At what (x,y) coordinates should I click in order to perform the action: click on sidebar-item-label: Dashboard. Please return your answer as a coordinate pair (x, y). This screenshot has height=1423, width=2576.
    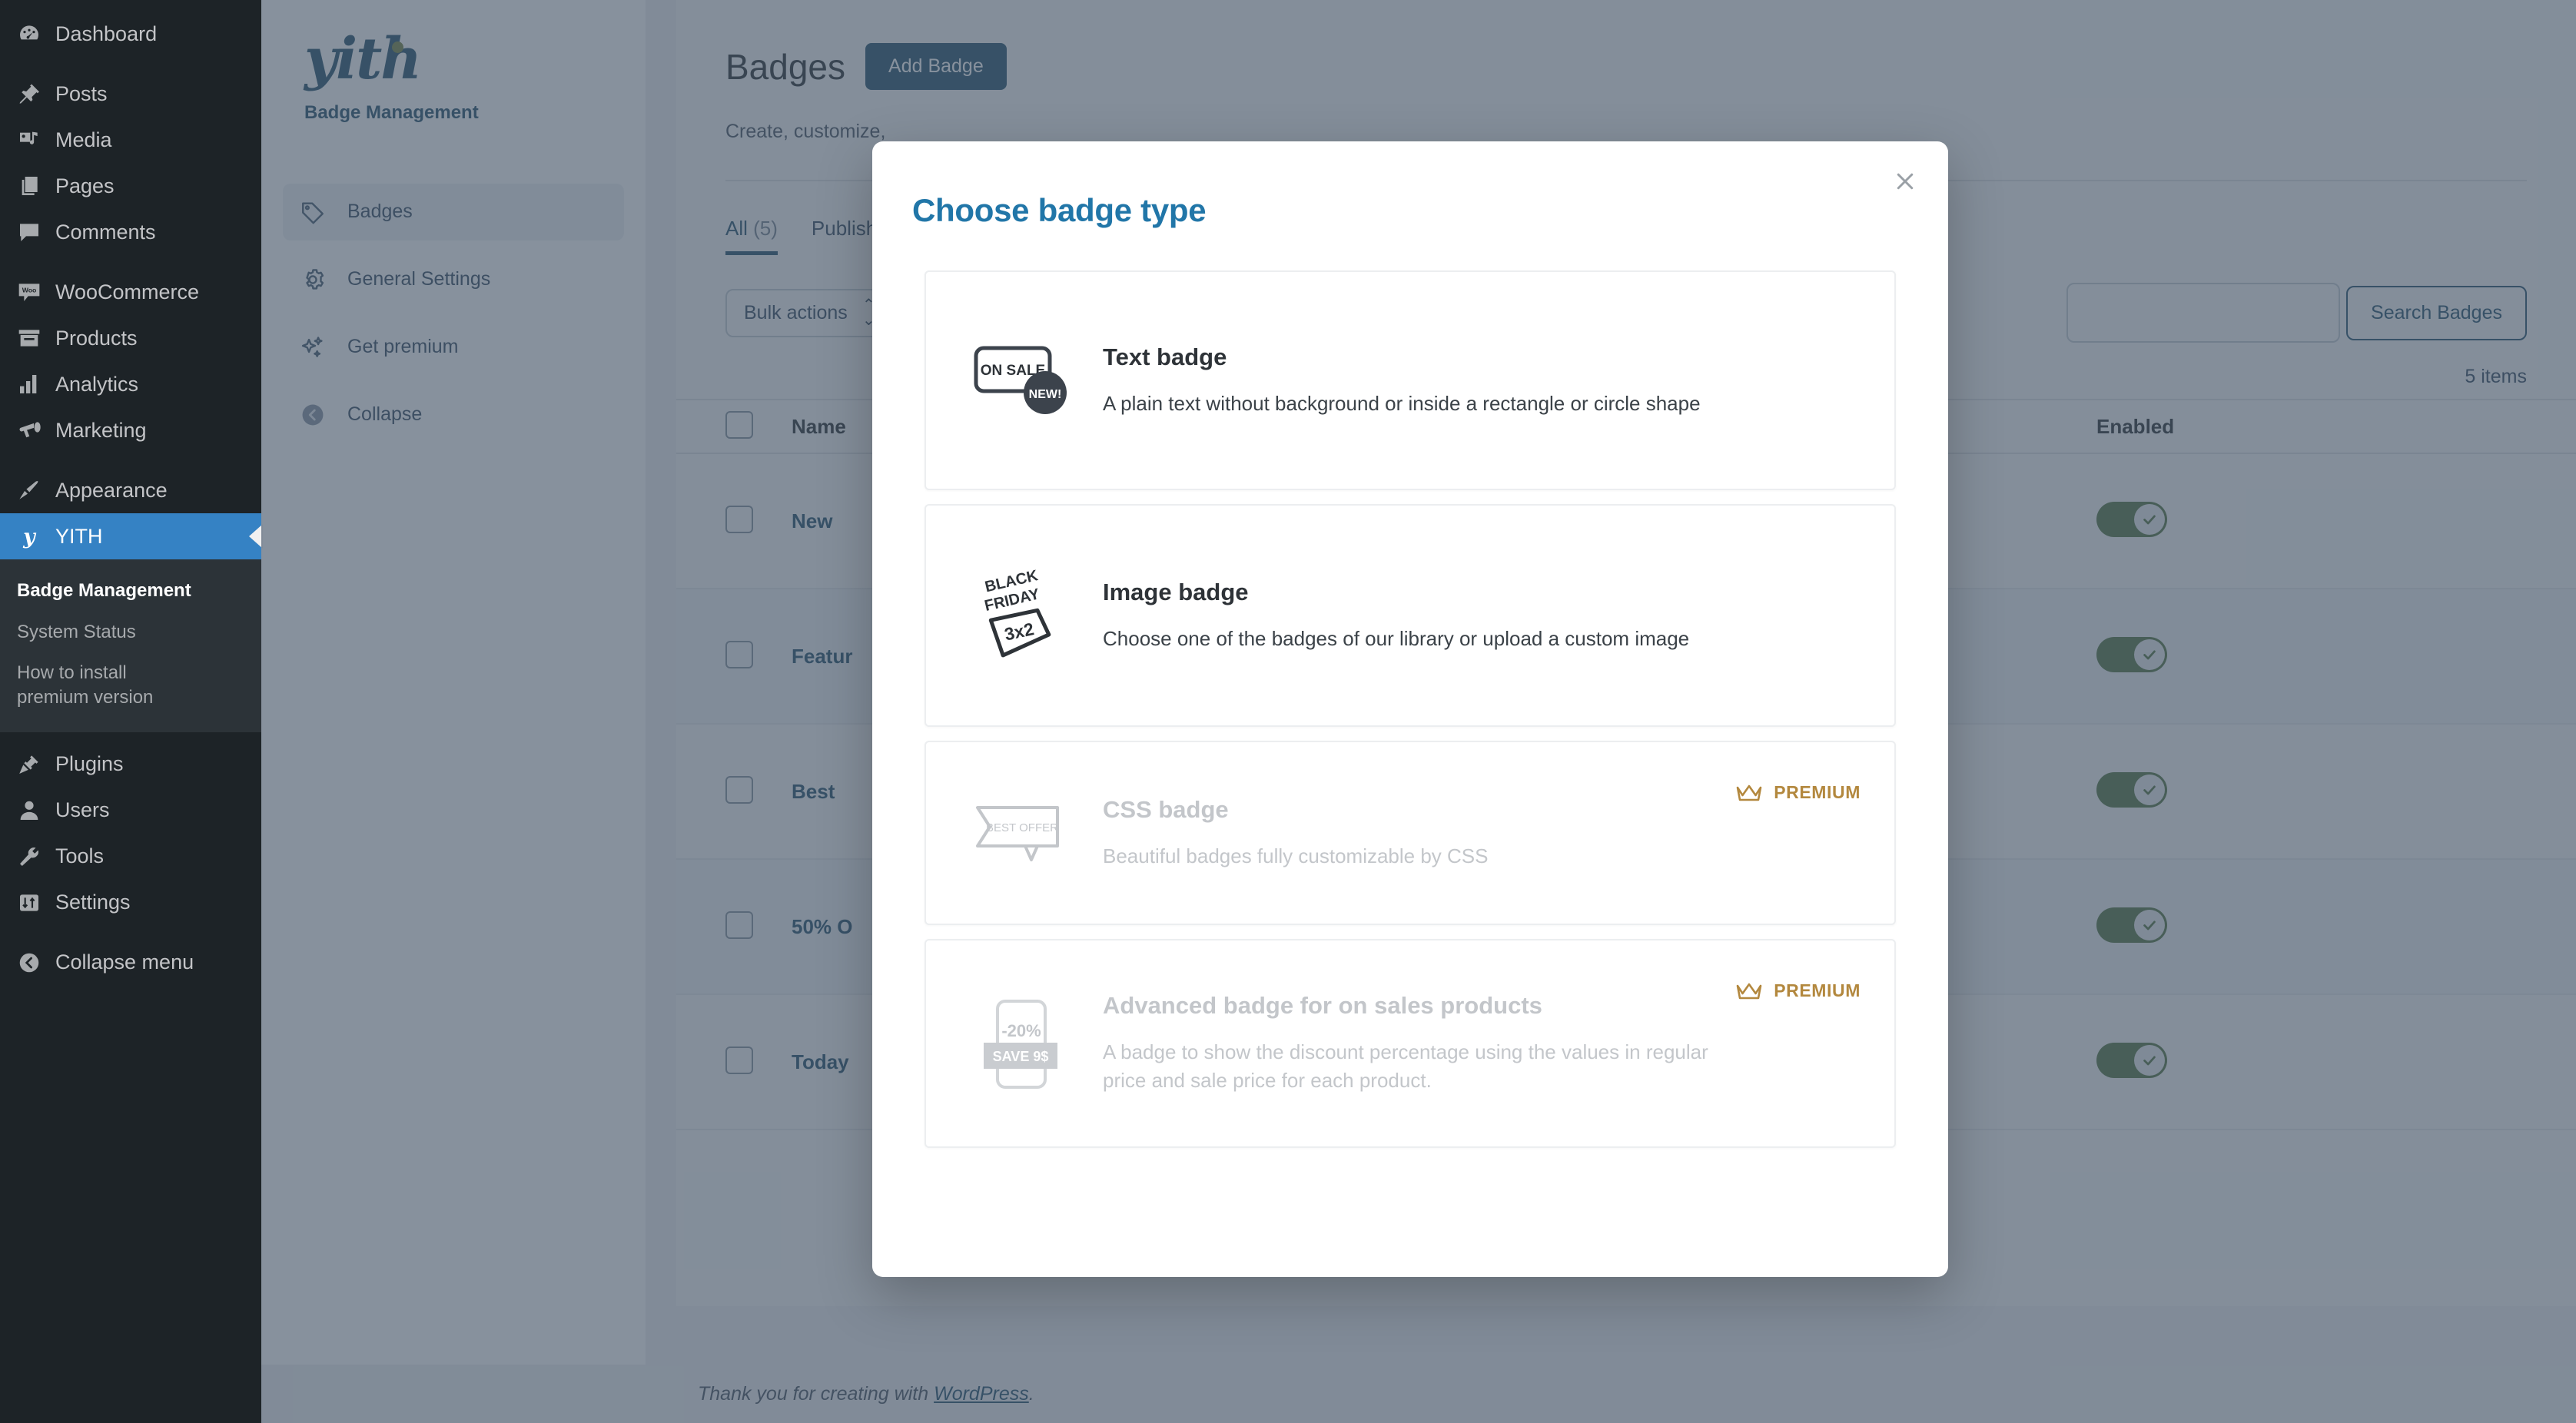
    Looking at the image, I should click on (106, 33).